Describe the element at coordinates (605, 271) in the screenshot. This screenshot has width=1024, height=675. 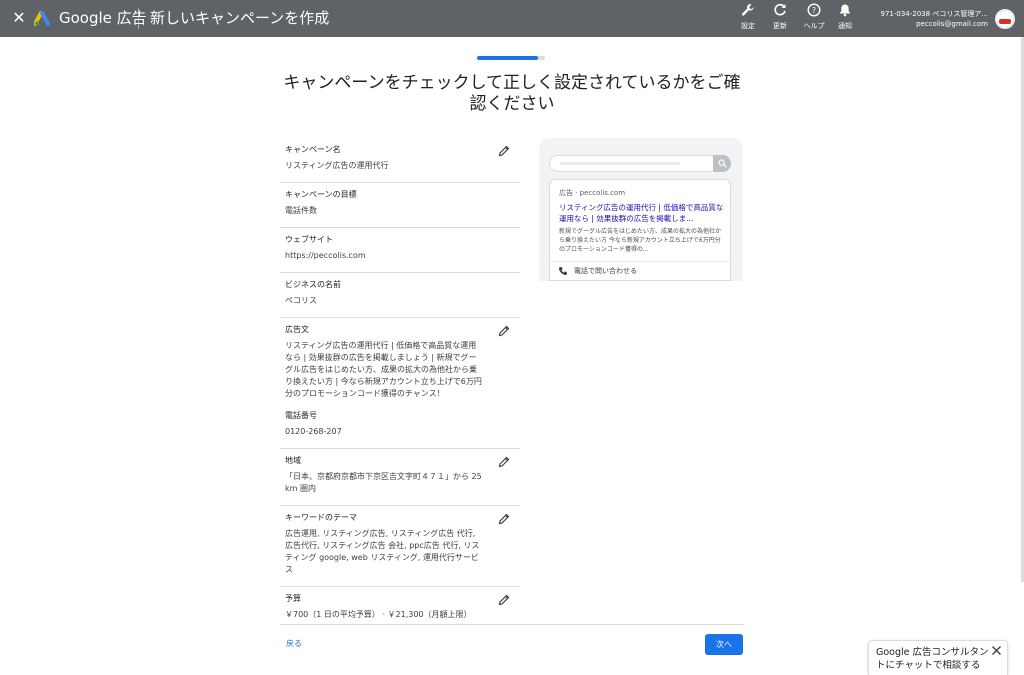
I see `preview-call-label: 電話で問い合わせる` at that location.